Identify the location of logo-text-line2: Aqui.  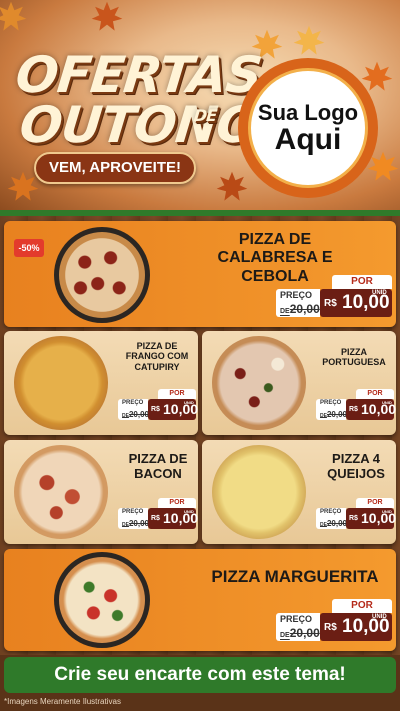
(308, 139).